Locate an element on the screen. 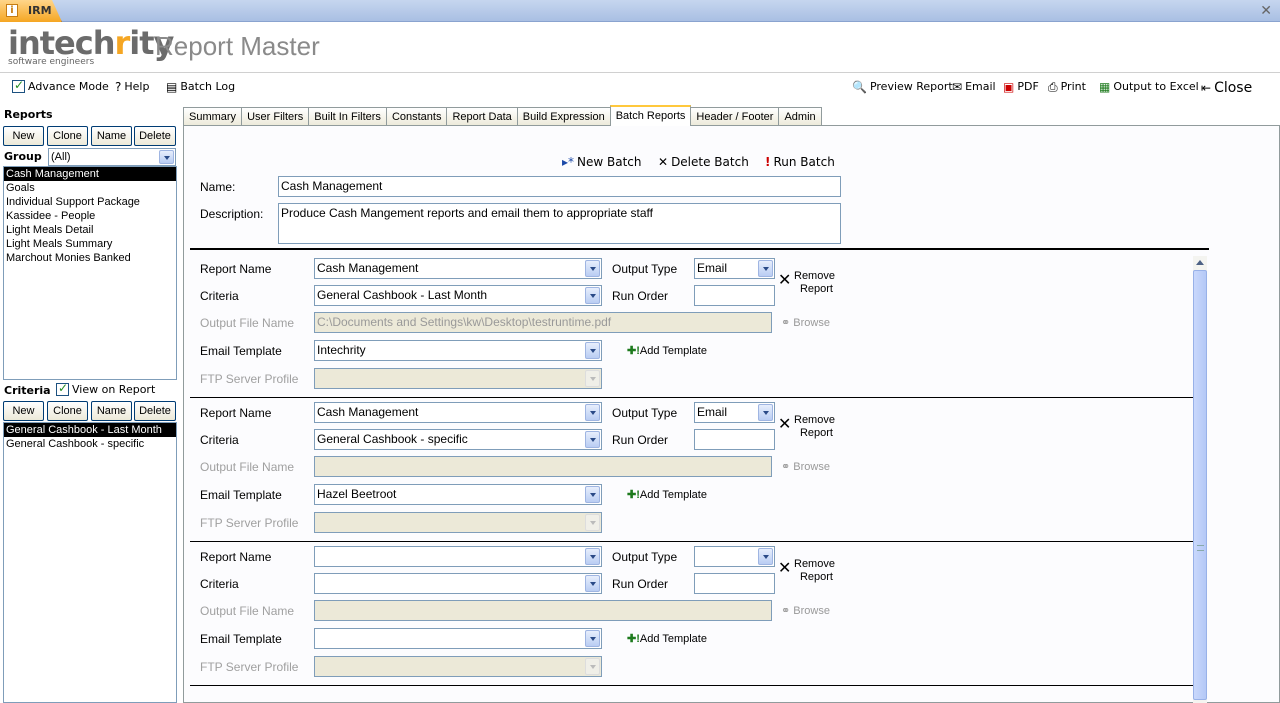 The height and width of the screenshot is (703, 1280). reports-clone-button: Clone is located at coordinates (67, 136).